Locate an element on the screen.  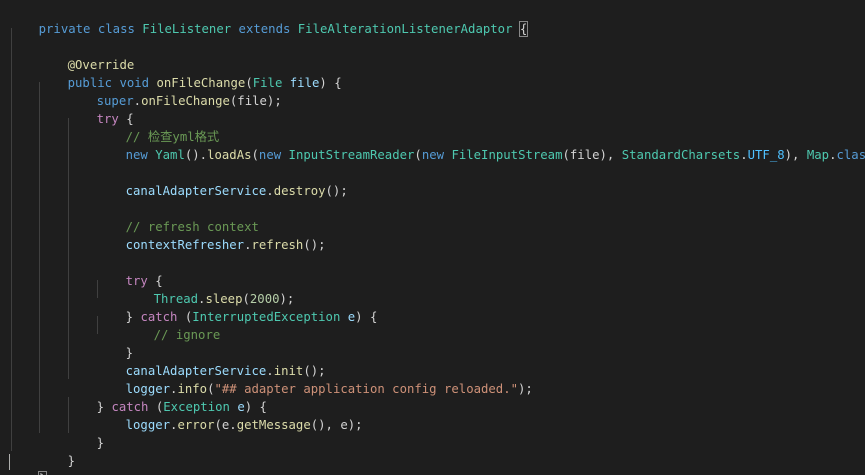
matched-bracket: { is located at coordinates (523, 29).